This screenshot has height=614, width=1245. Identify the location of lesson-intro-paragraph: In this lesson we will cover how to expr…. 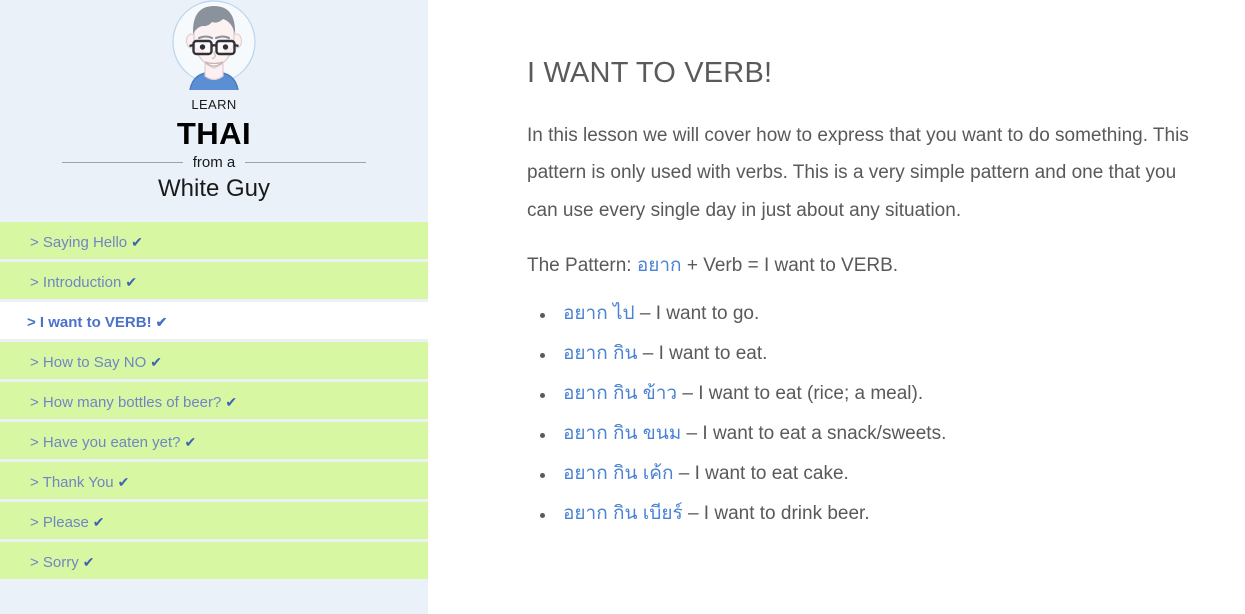
(858, 173).